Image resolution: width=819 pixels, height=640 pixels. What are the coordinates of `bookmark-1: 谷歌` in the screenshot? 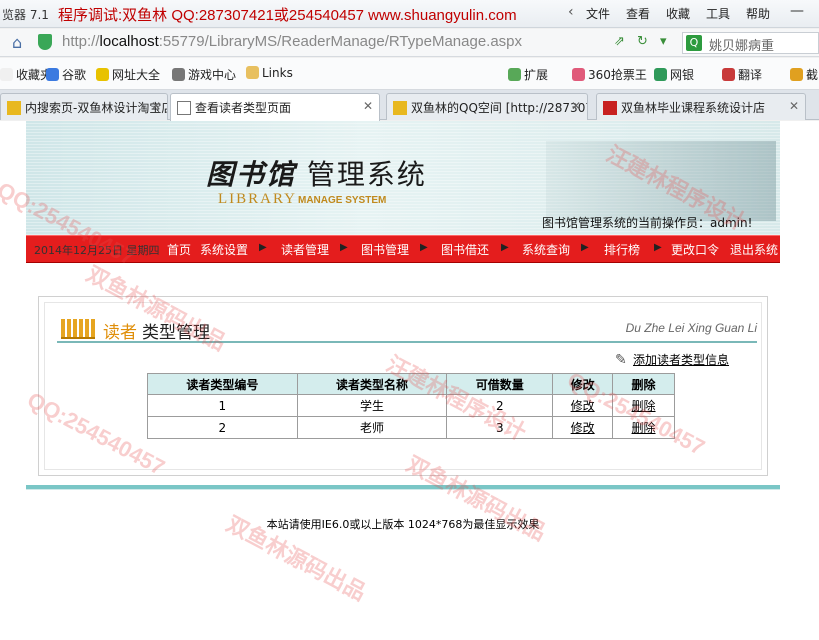 It's located at (66, 74).